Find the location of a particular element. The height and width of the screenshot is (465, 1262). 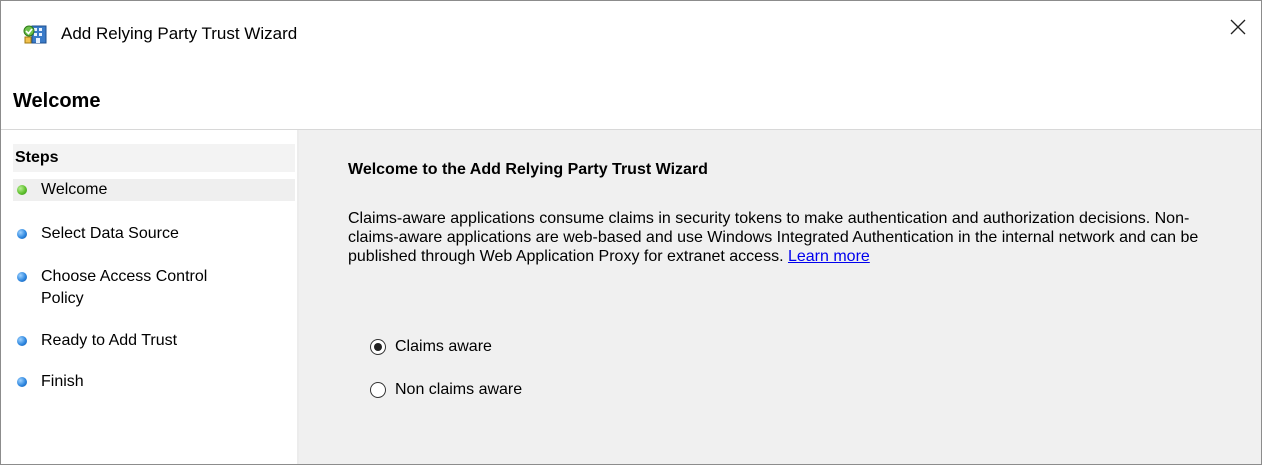

page-title: Welcome is located at coordinates (57, 101).